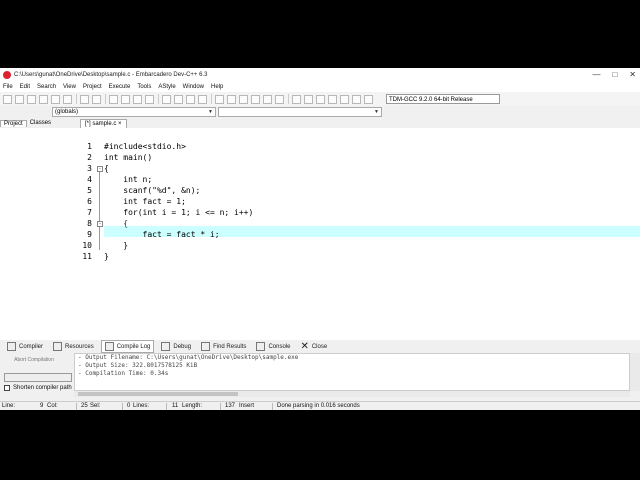 The image size is (640, 480). What do you see at coordinates (52, 406) in the screenshot?
I see `status-col-label: Col:` at bounding box center [52, 406].